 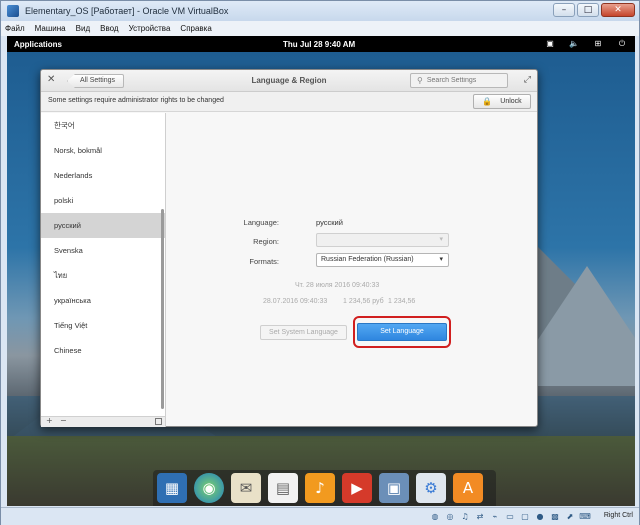 What do you see at coordinates (195, 28) in the screenshot?
I see `menu-help: Справка` at bounding box center [195, 28].